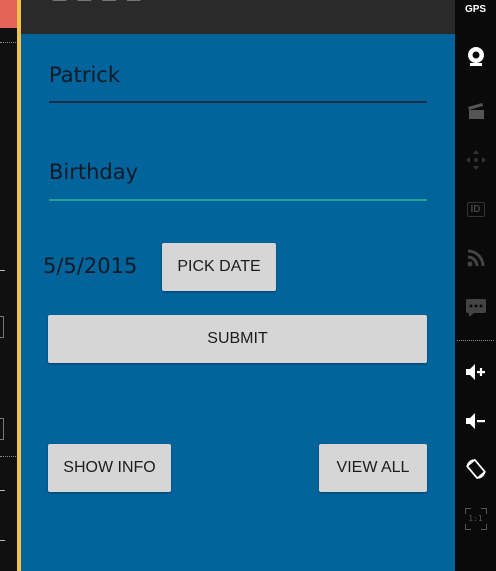 Image resolution: width=496 pixels, height=571 pixels. I want to click on gps-icon: GPS, so click(475, 9).